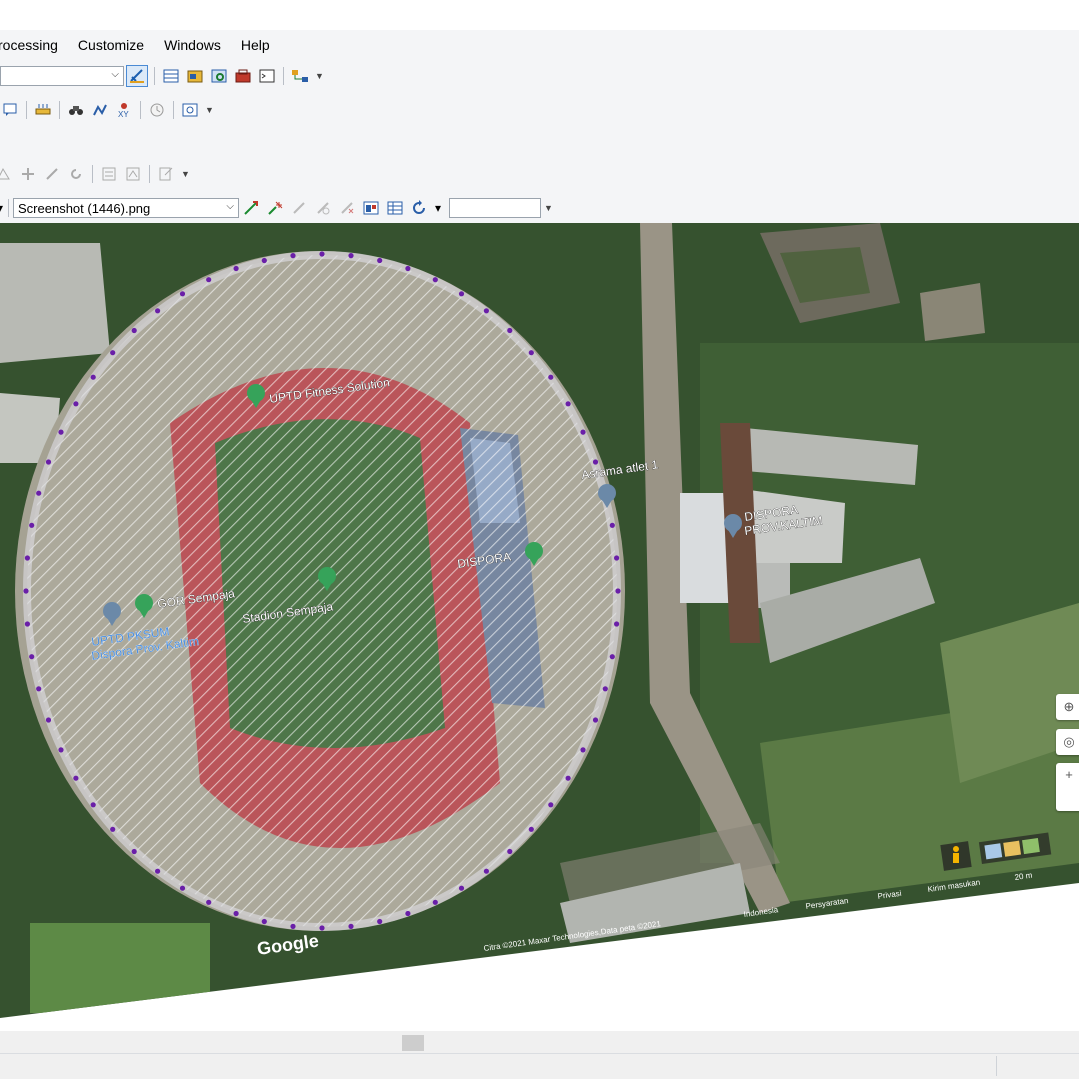  Describe the element at coordinates (95, 174) in the screenshot. I see `editing-toolbar: ▼` at that location.